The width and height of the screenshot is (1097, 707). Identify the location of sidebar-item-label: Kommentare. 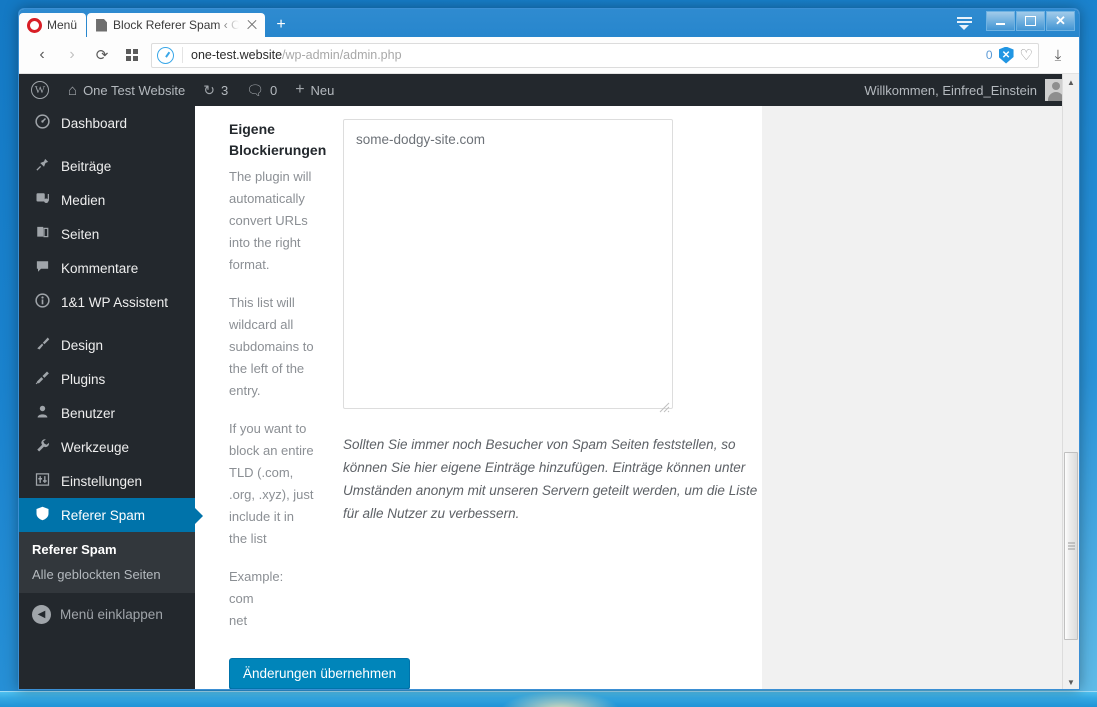
(100, 268).